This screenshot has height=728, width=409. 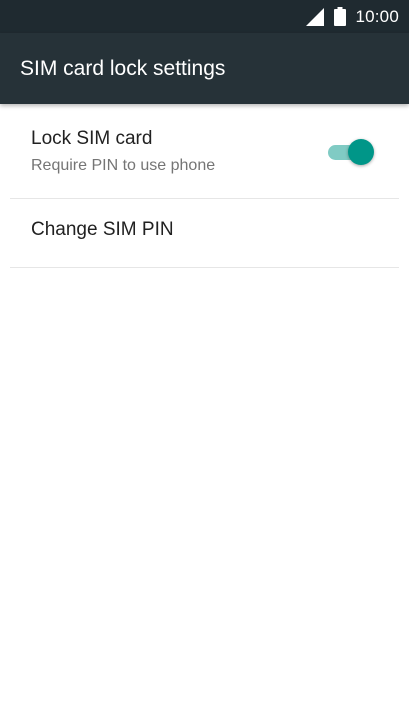 What do you see at coordinates (204, 233) in the screenshot?
I see `change-sim-pin-item: Change SIM PIN` at bounding box center [204, 233].